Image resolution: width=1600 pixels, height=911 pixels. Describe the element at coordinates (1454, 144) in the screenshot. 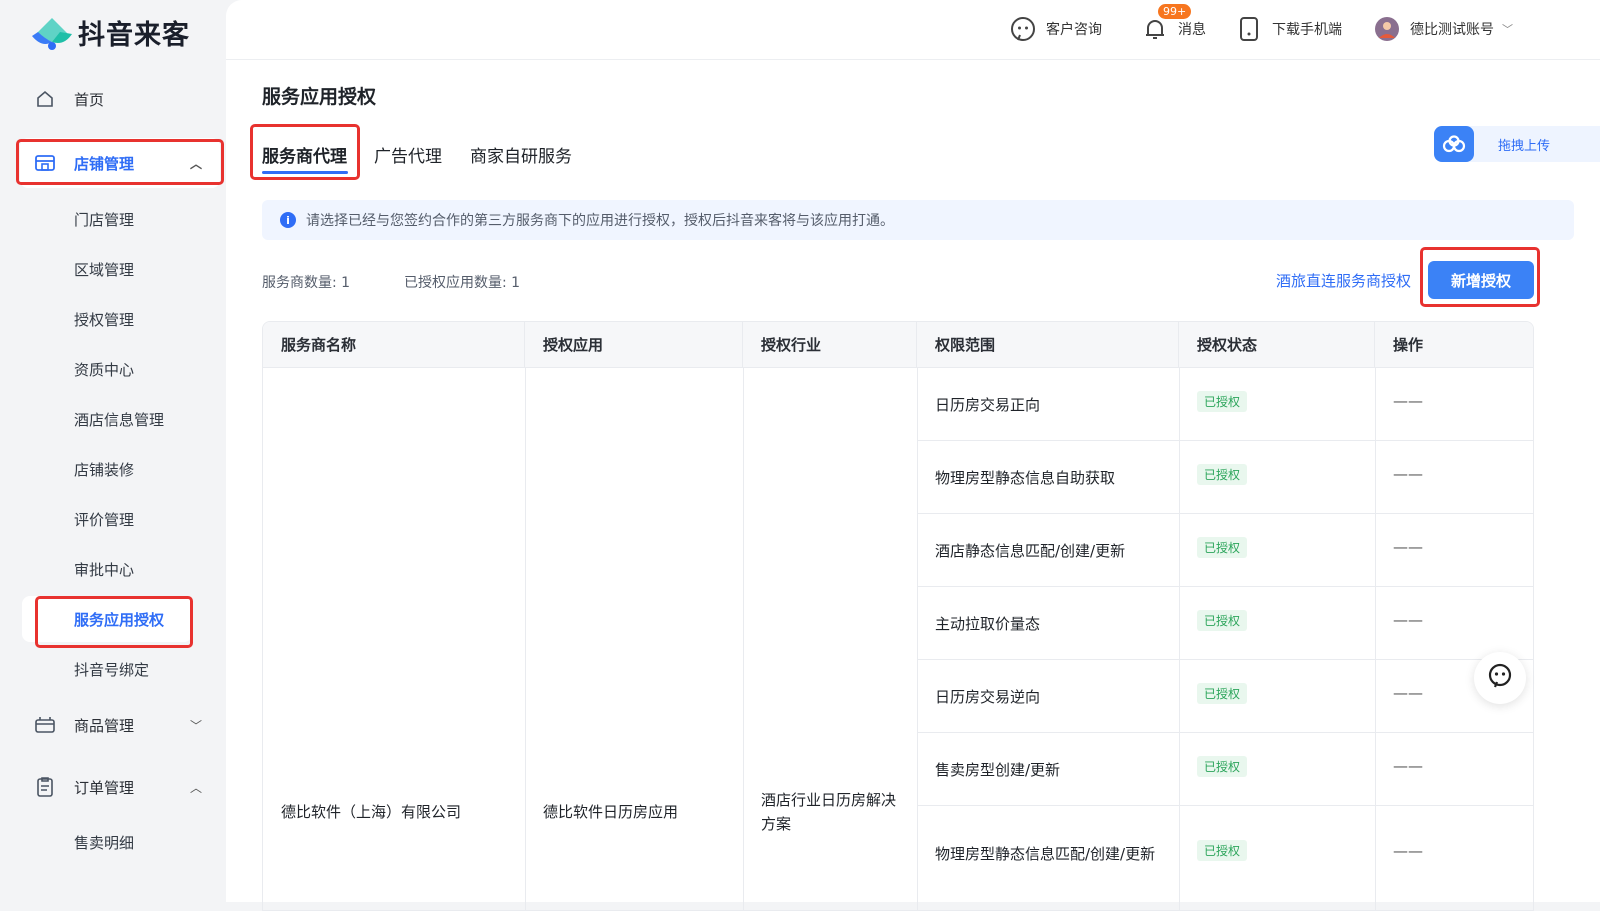

I see `cloud-upload-icon` at that location.